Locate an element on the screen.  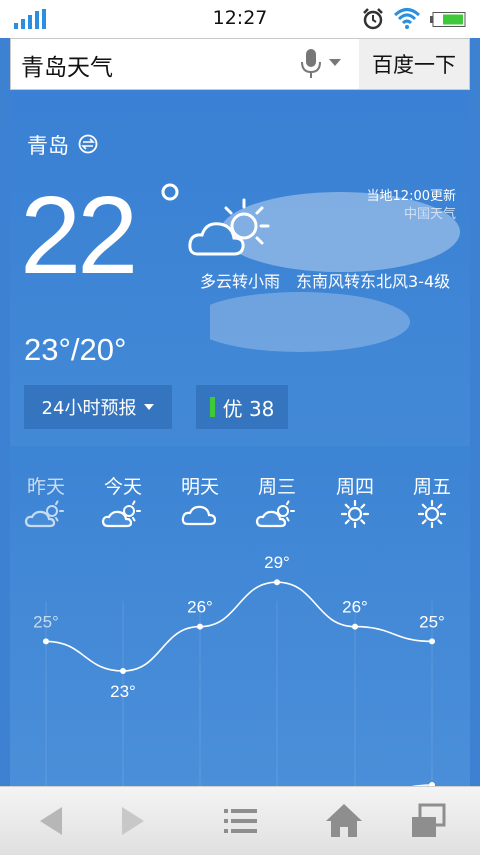
switch-city-icon is located at coordinates (88, 144).